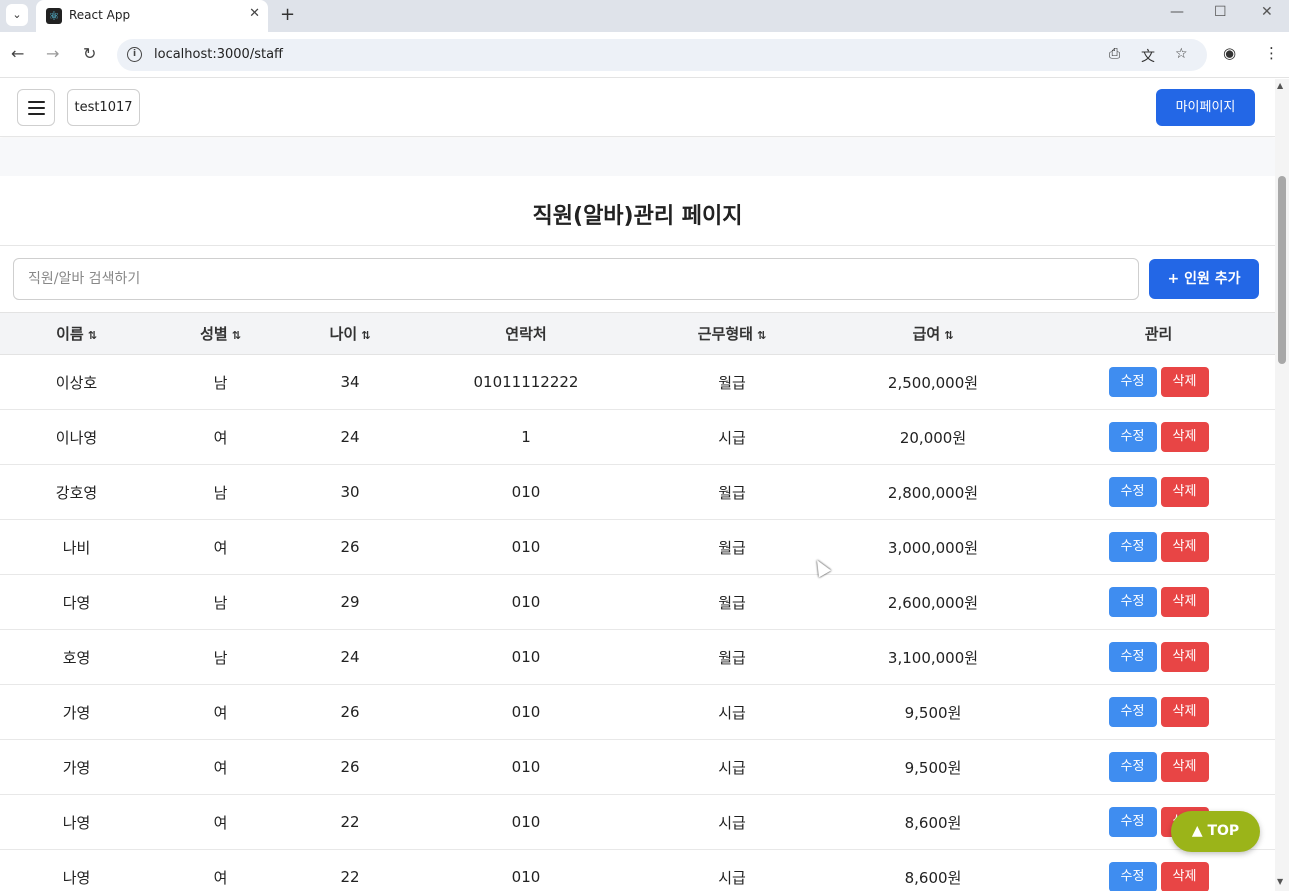 This screenshot has height=891, width=1289. What do you see at coordinates (1114, 54) in the screenshot?
I see `install-app-icon: ⎙` at bounding box center [1114, 54].